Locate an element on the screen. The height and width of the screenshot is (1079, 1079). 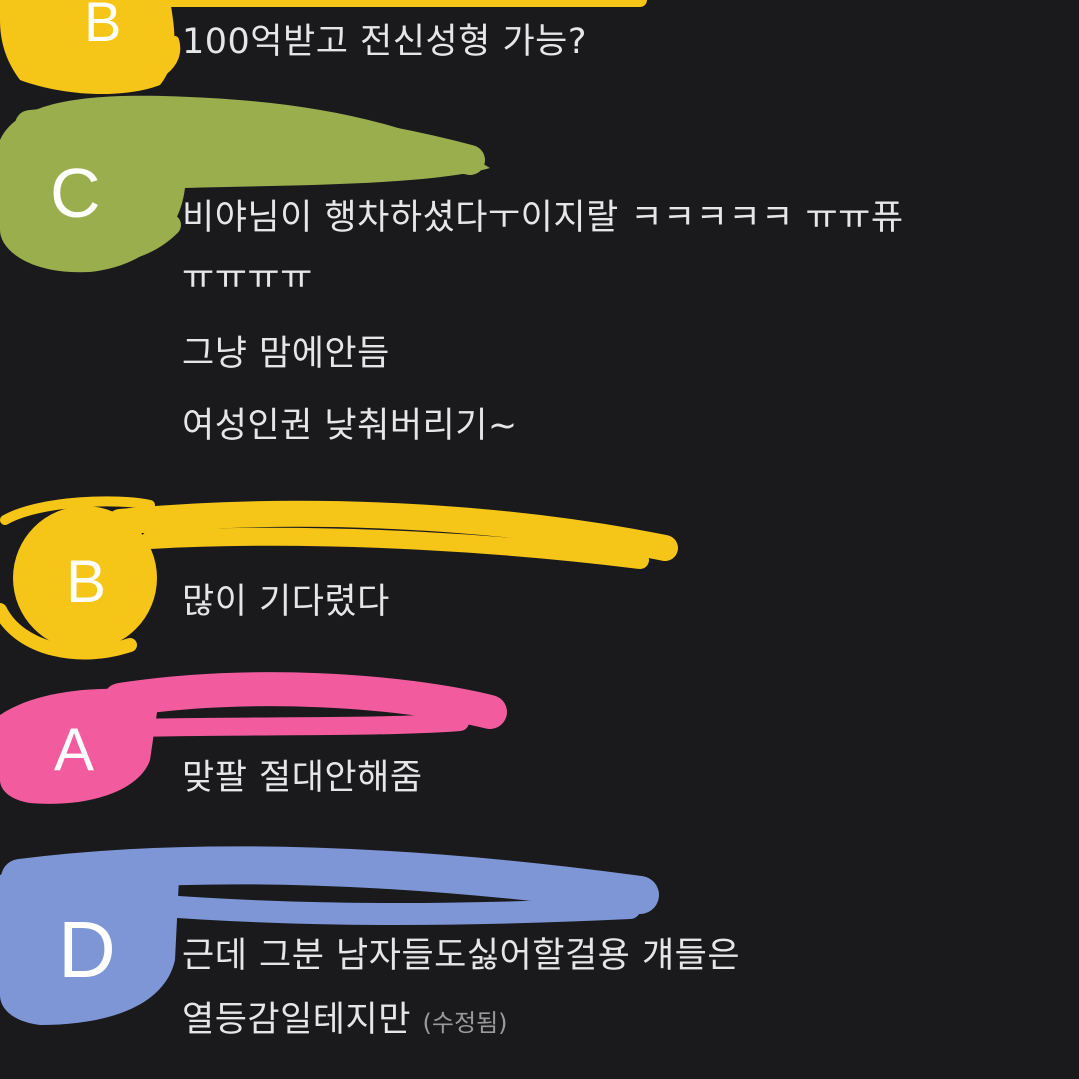
comment-text: 비야님이 행차하셨다ㅜ이지랄 ㅋㅋㅋㅋㅋ ㅠㅠ퓨 is located at coordinates (543, 218).